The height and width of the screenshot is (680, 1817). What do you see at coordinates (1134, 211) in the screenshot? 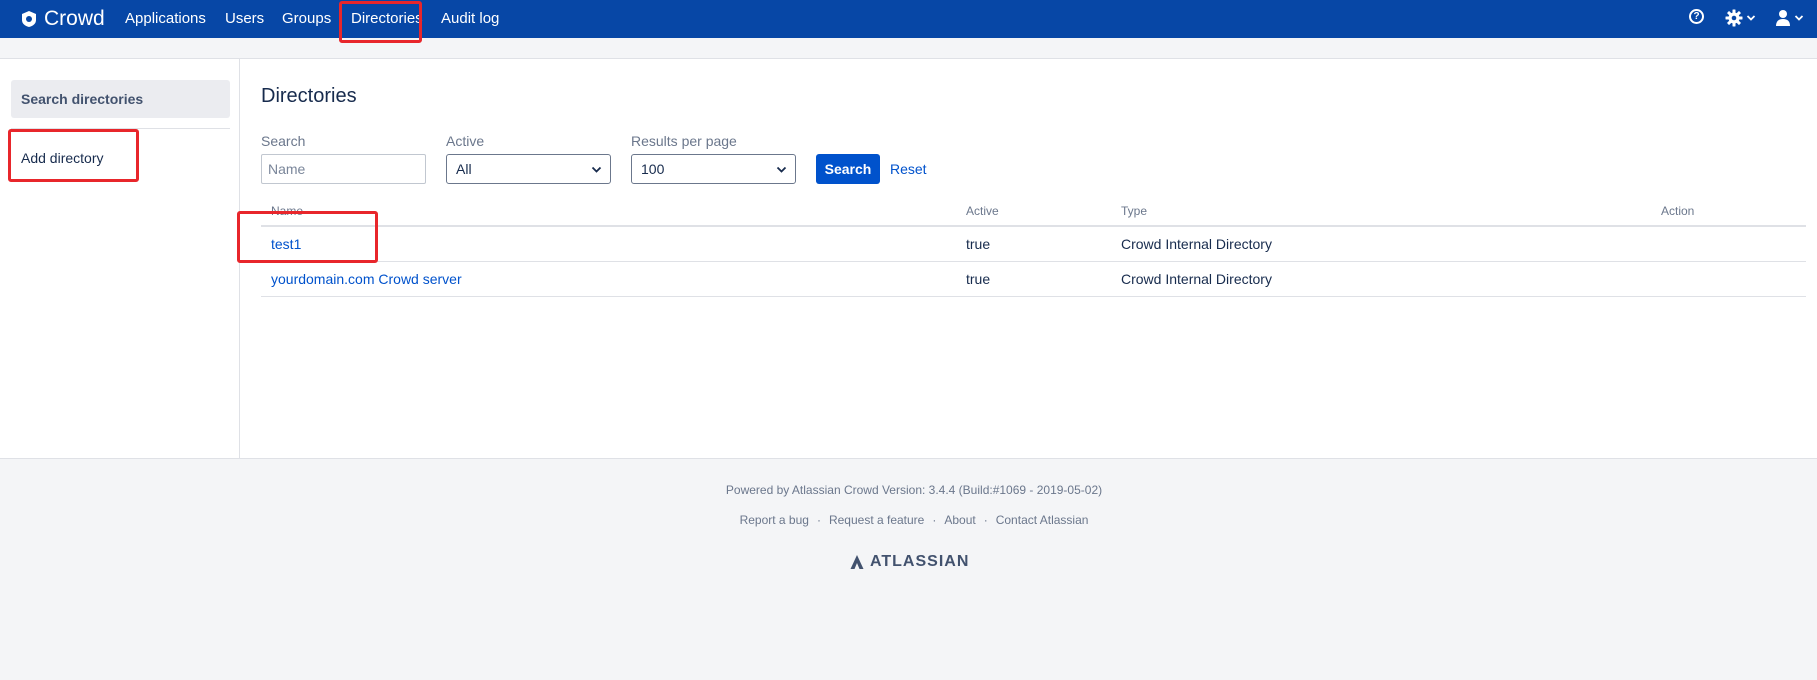
I see `column-header-type: Type` at bounding box center [1134, 211].